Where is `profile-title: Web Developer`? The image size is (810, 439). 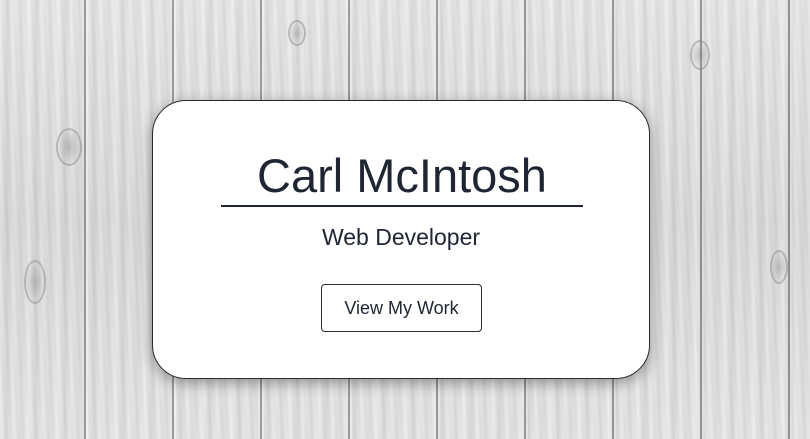 profile-title: Web Developer is located at coordinates (401, 237).